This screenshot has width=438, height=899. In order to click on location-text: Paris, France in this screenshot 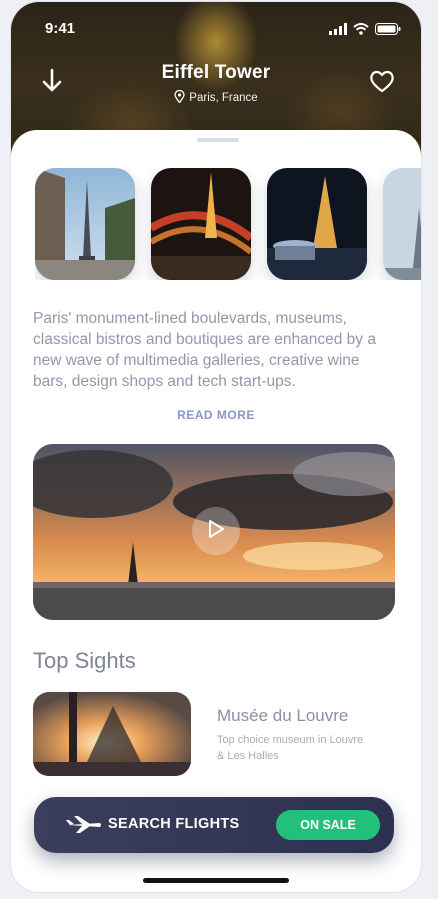, I will do `click(223, 98)`.